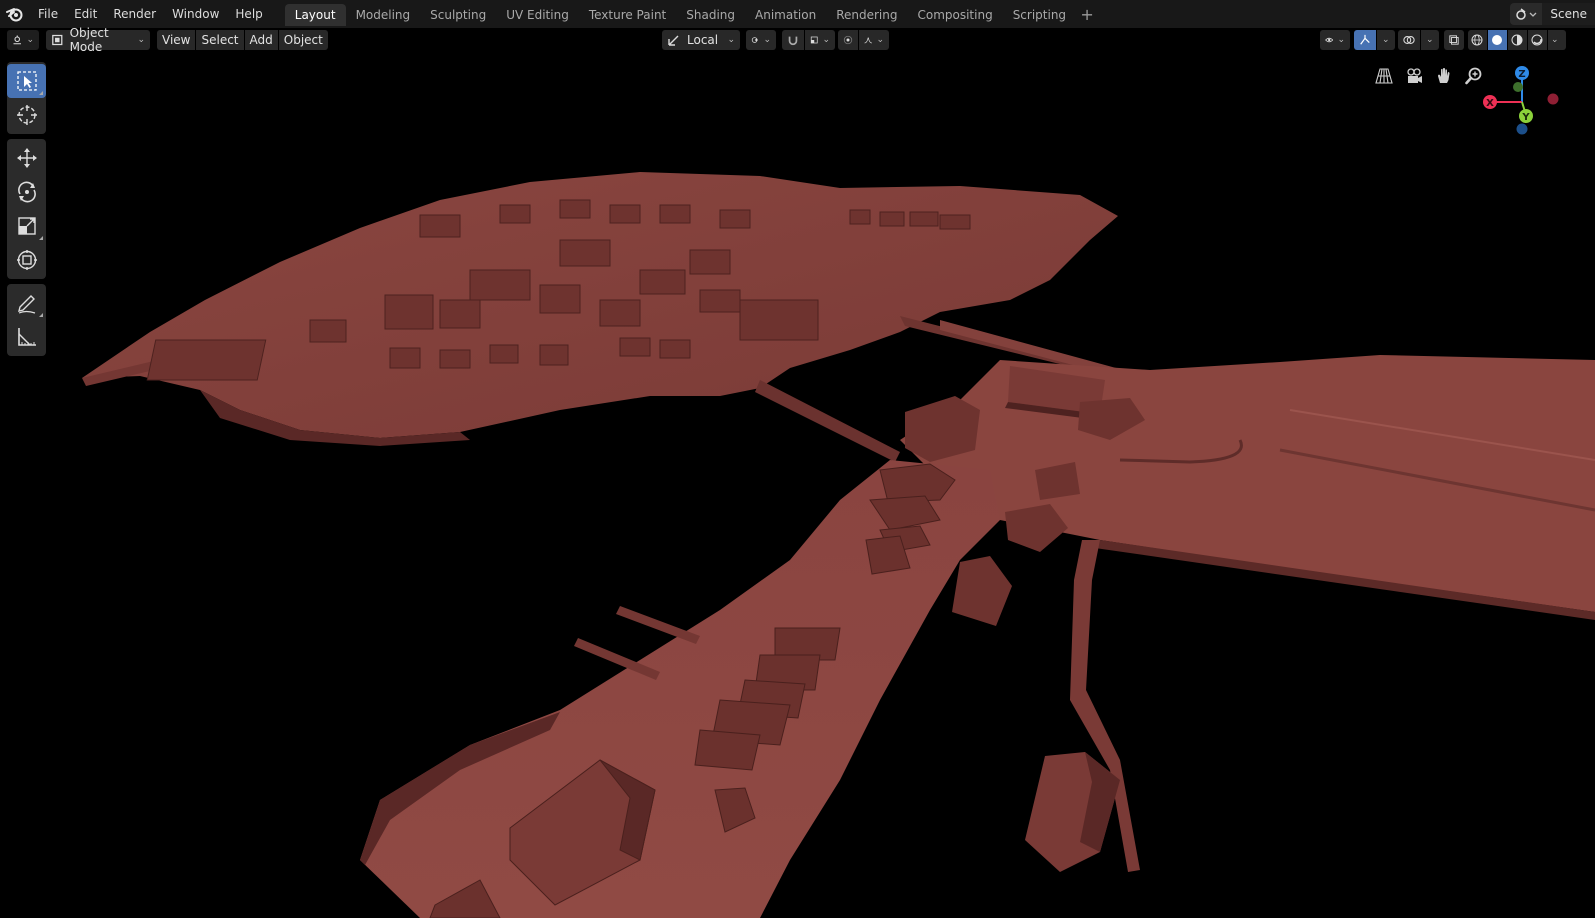 Image resolution: width=1595 pixels, height=918 pixels. I want to click on proportional-icon, so click(848, 40).